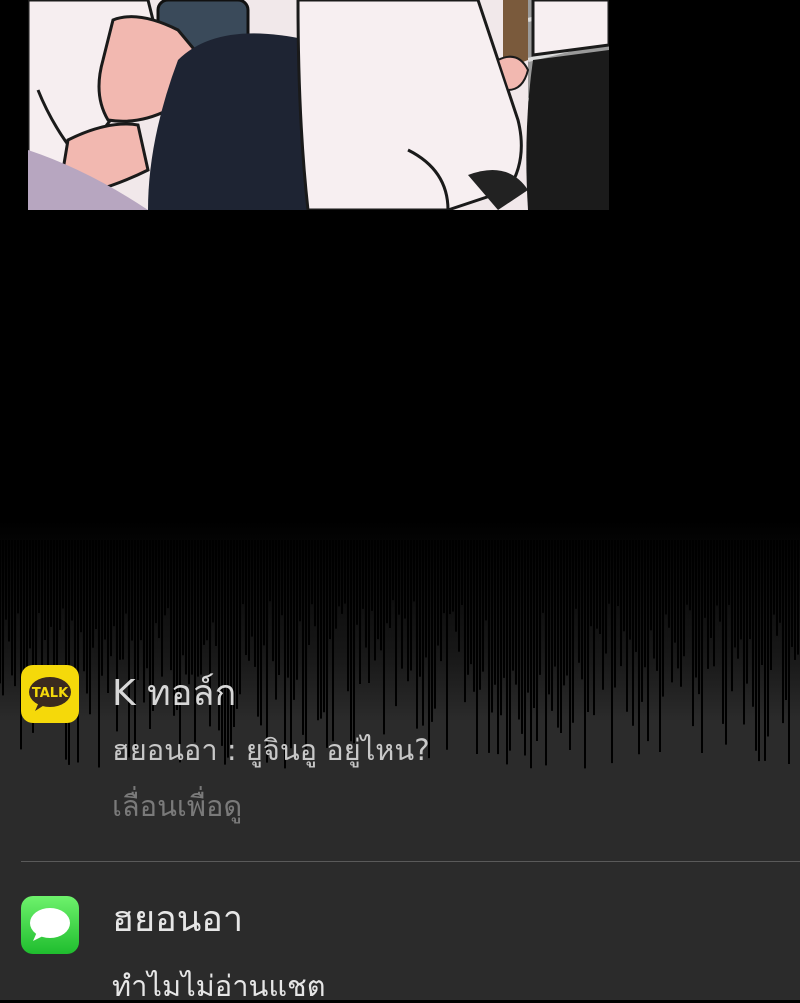 The height and width of the screenshot is (1003, 800). Describe the element at coordinates (400, 932) in the screenshot. I see `notification-messages: ฮยอนอา ทำไมไม่อ่านแชต` at that location.